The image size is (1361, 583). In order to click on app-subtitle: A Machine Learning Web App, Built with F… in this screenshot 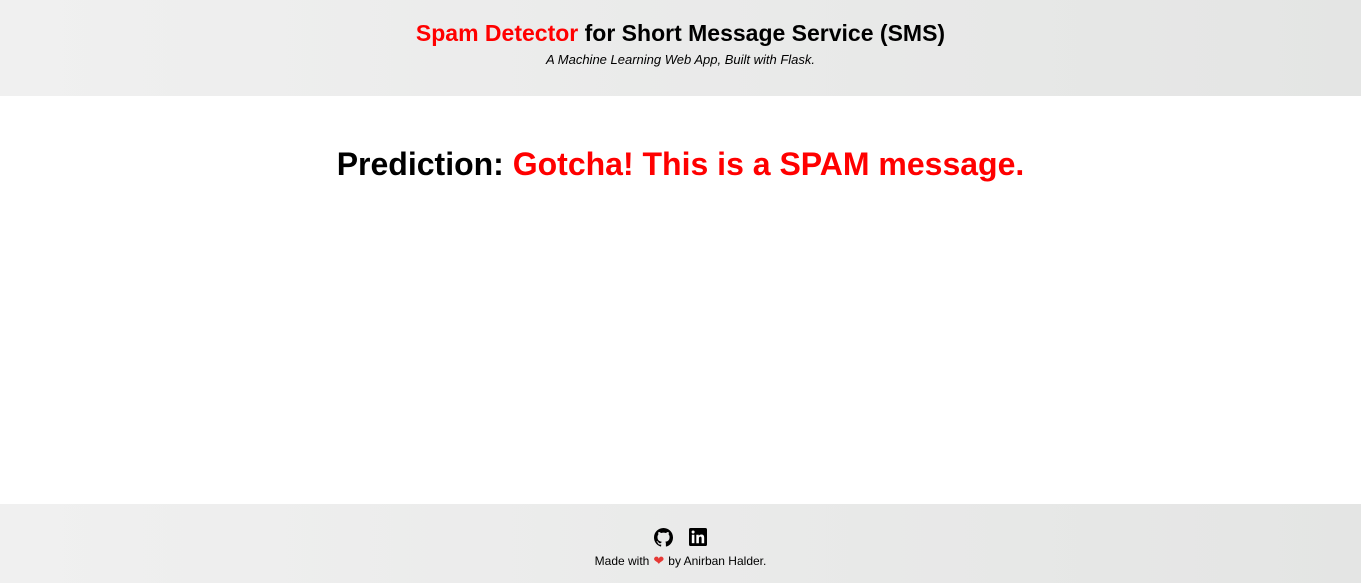, I will do `click(680, 59)`.